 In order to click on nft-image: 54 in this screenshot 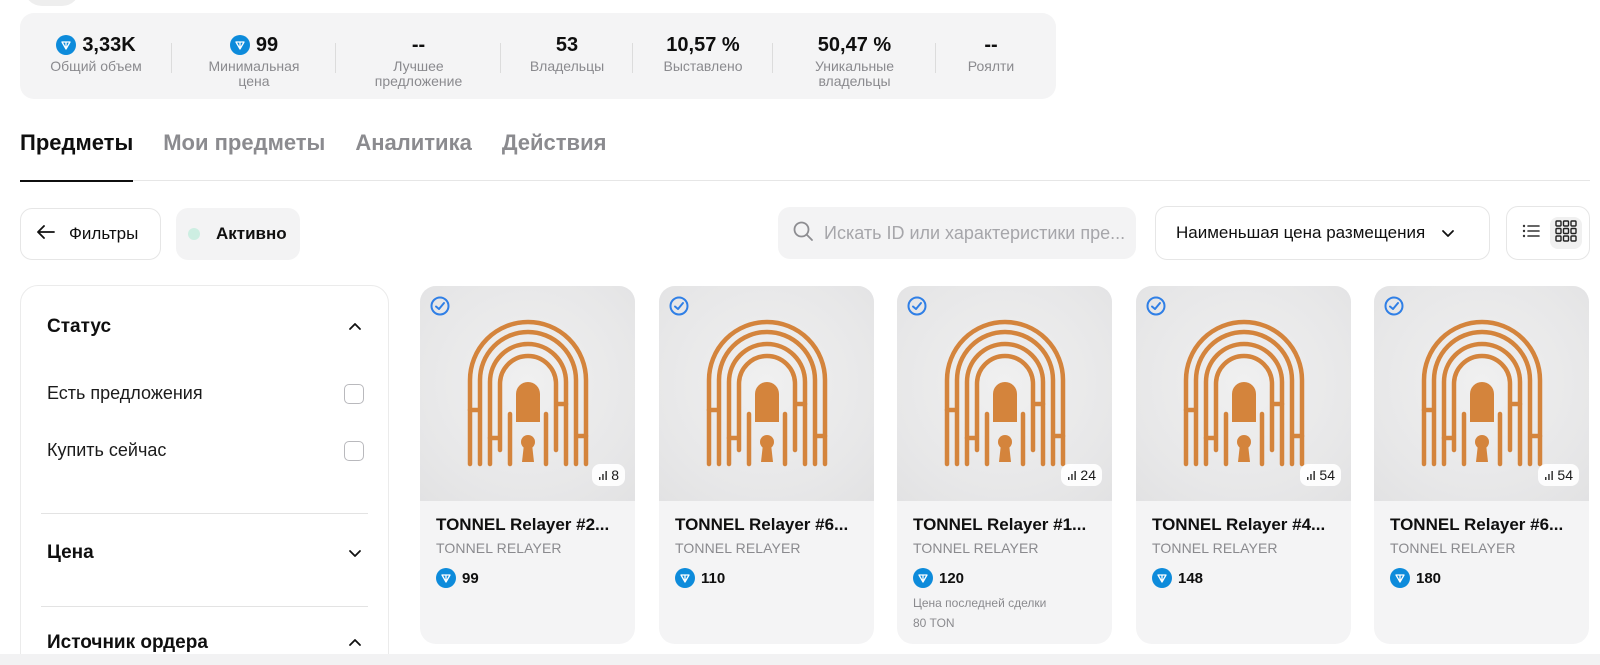, I will do `click(1481, 393)`.